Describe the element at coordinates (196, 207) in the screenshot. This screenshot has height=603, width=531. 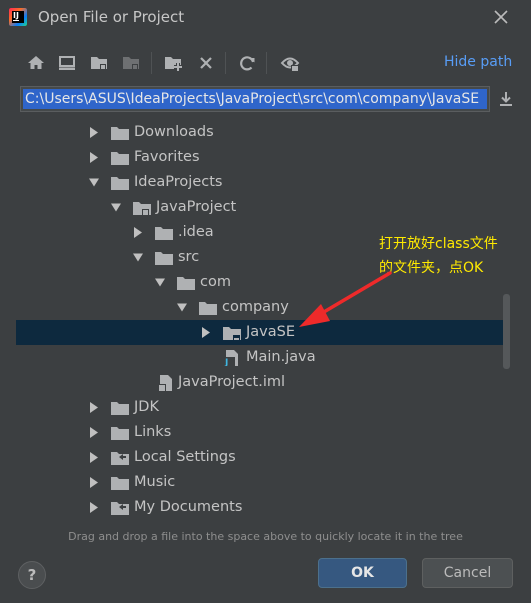
I see `tree-item-label: JavaProject` at that location.